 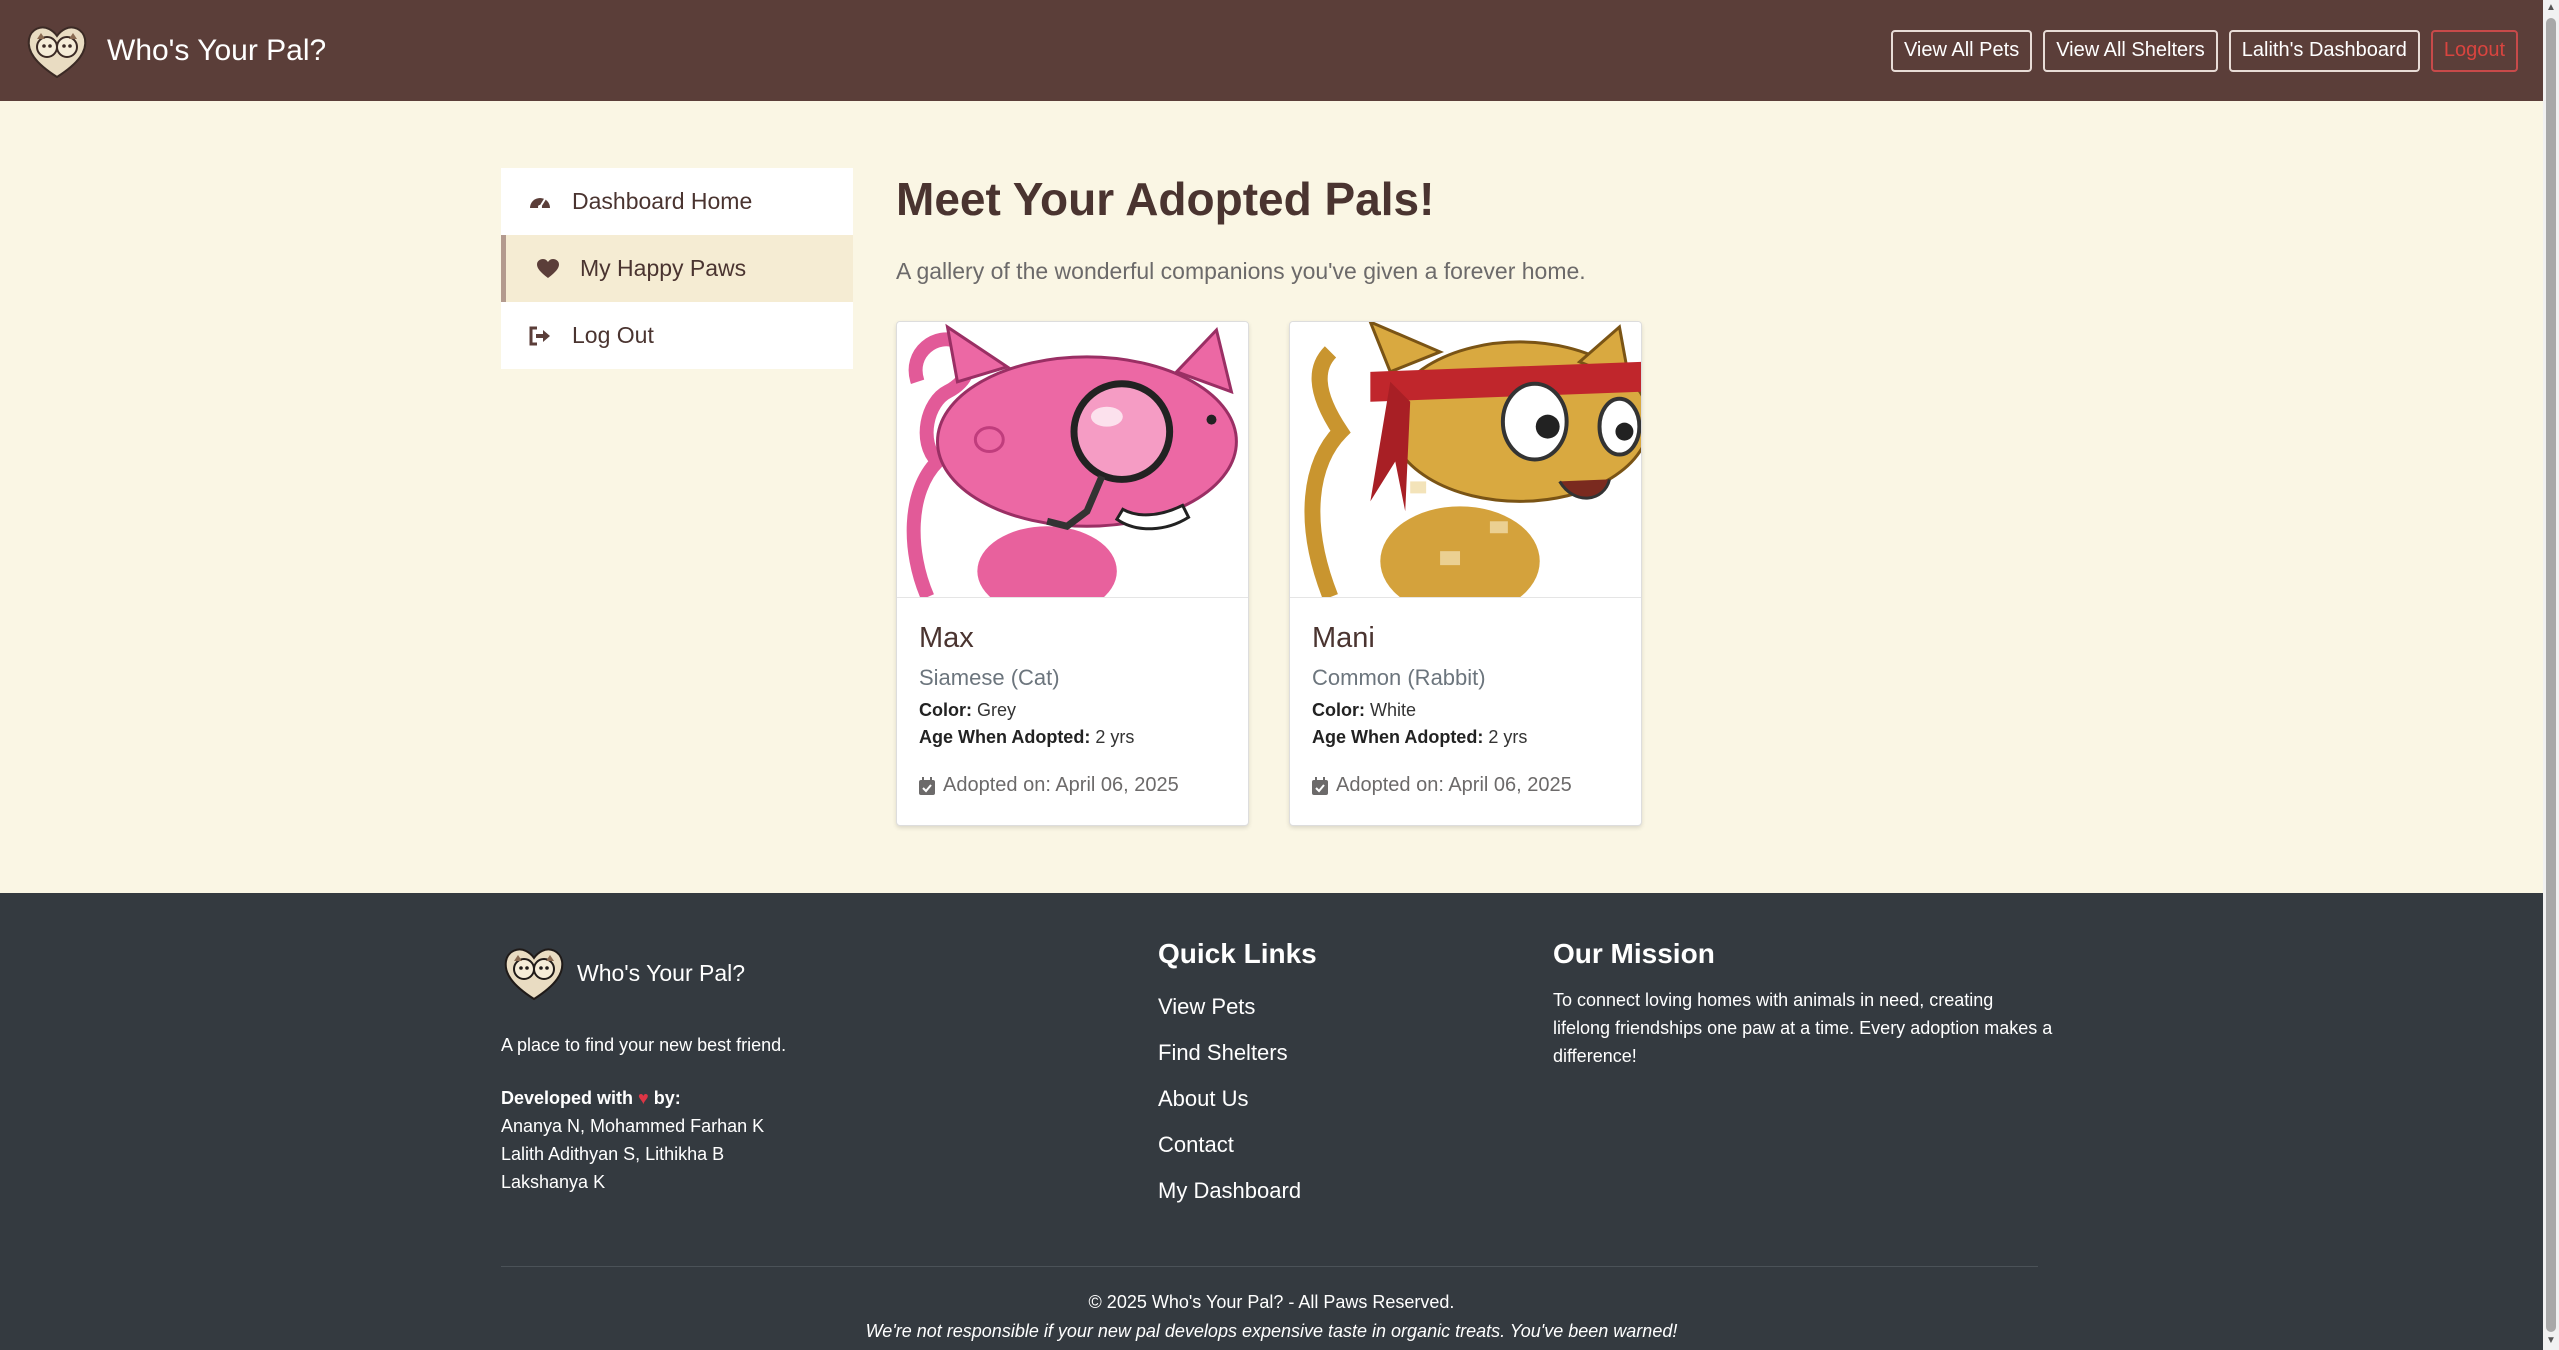 I want to click on developer-line: Lakshanya K, so click(x=553, y=1182).